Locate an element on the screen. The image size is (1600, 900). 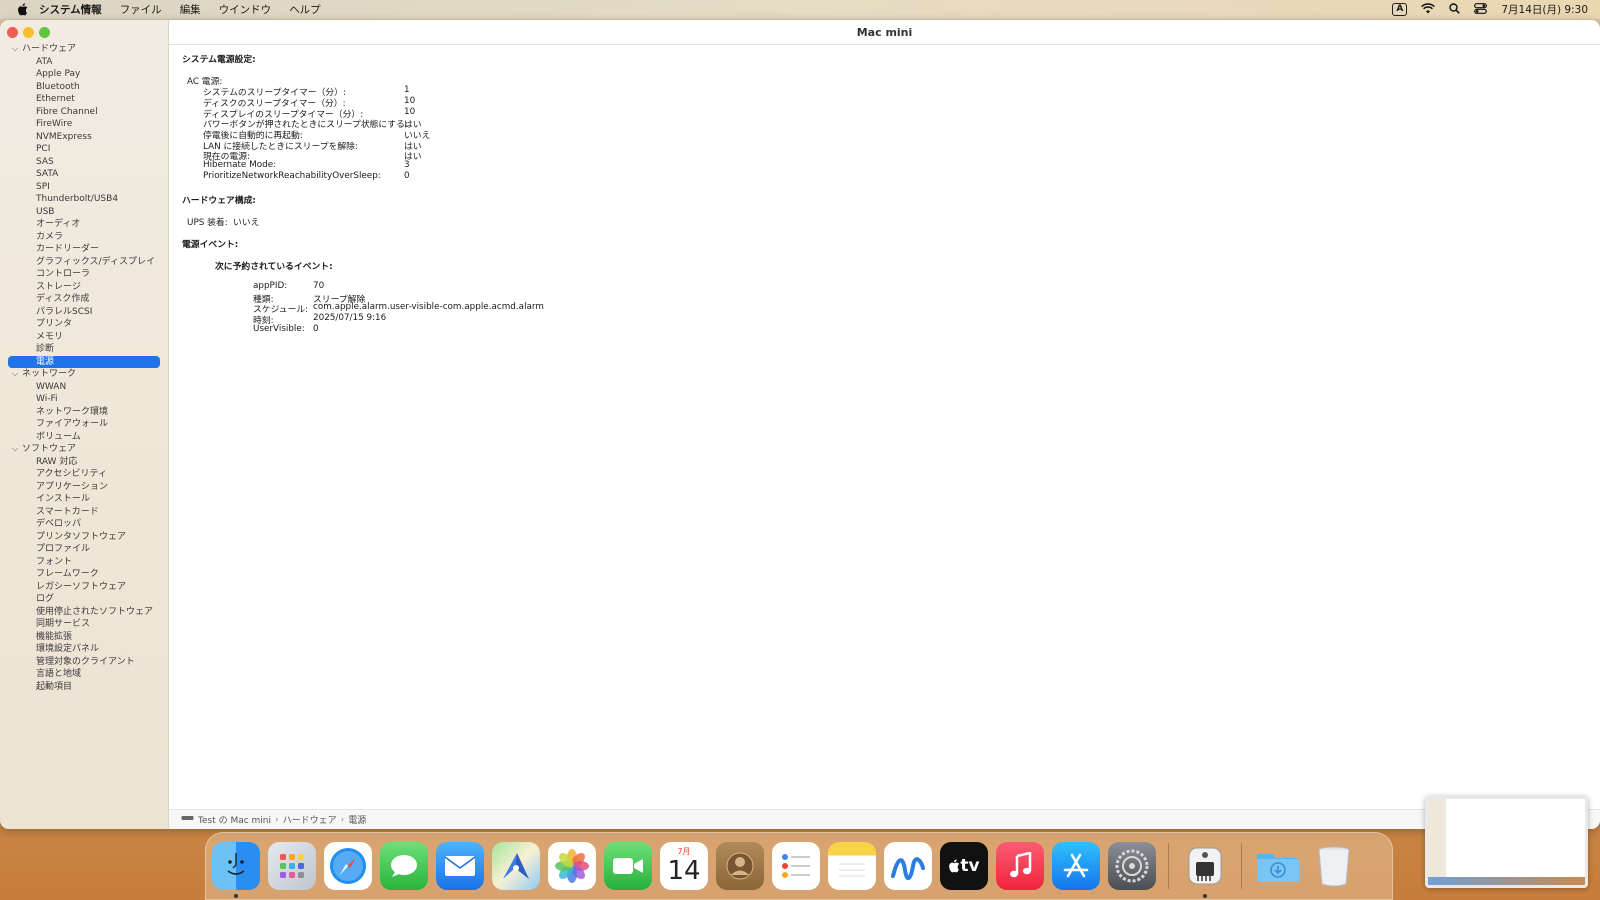
launchpad-icon is located at coordinates (292, 866).